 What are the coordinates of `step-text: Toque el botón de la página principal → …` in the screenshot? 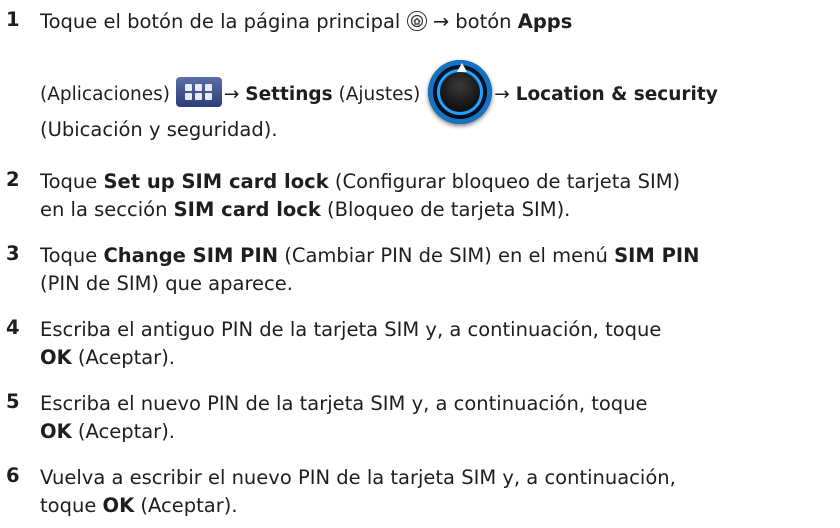 It's located at (435, 22).